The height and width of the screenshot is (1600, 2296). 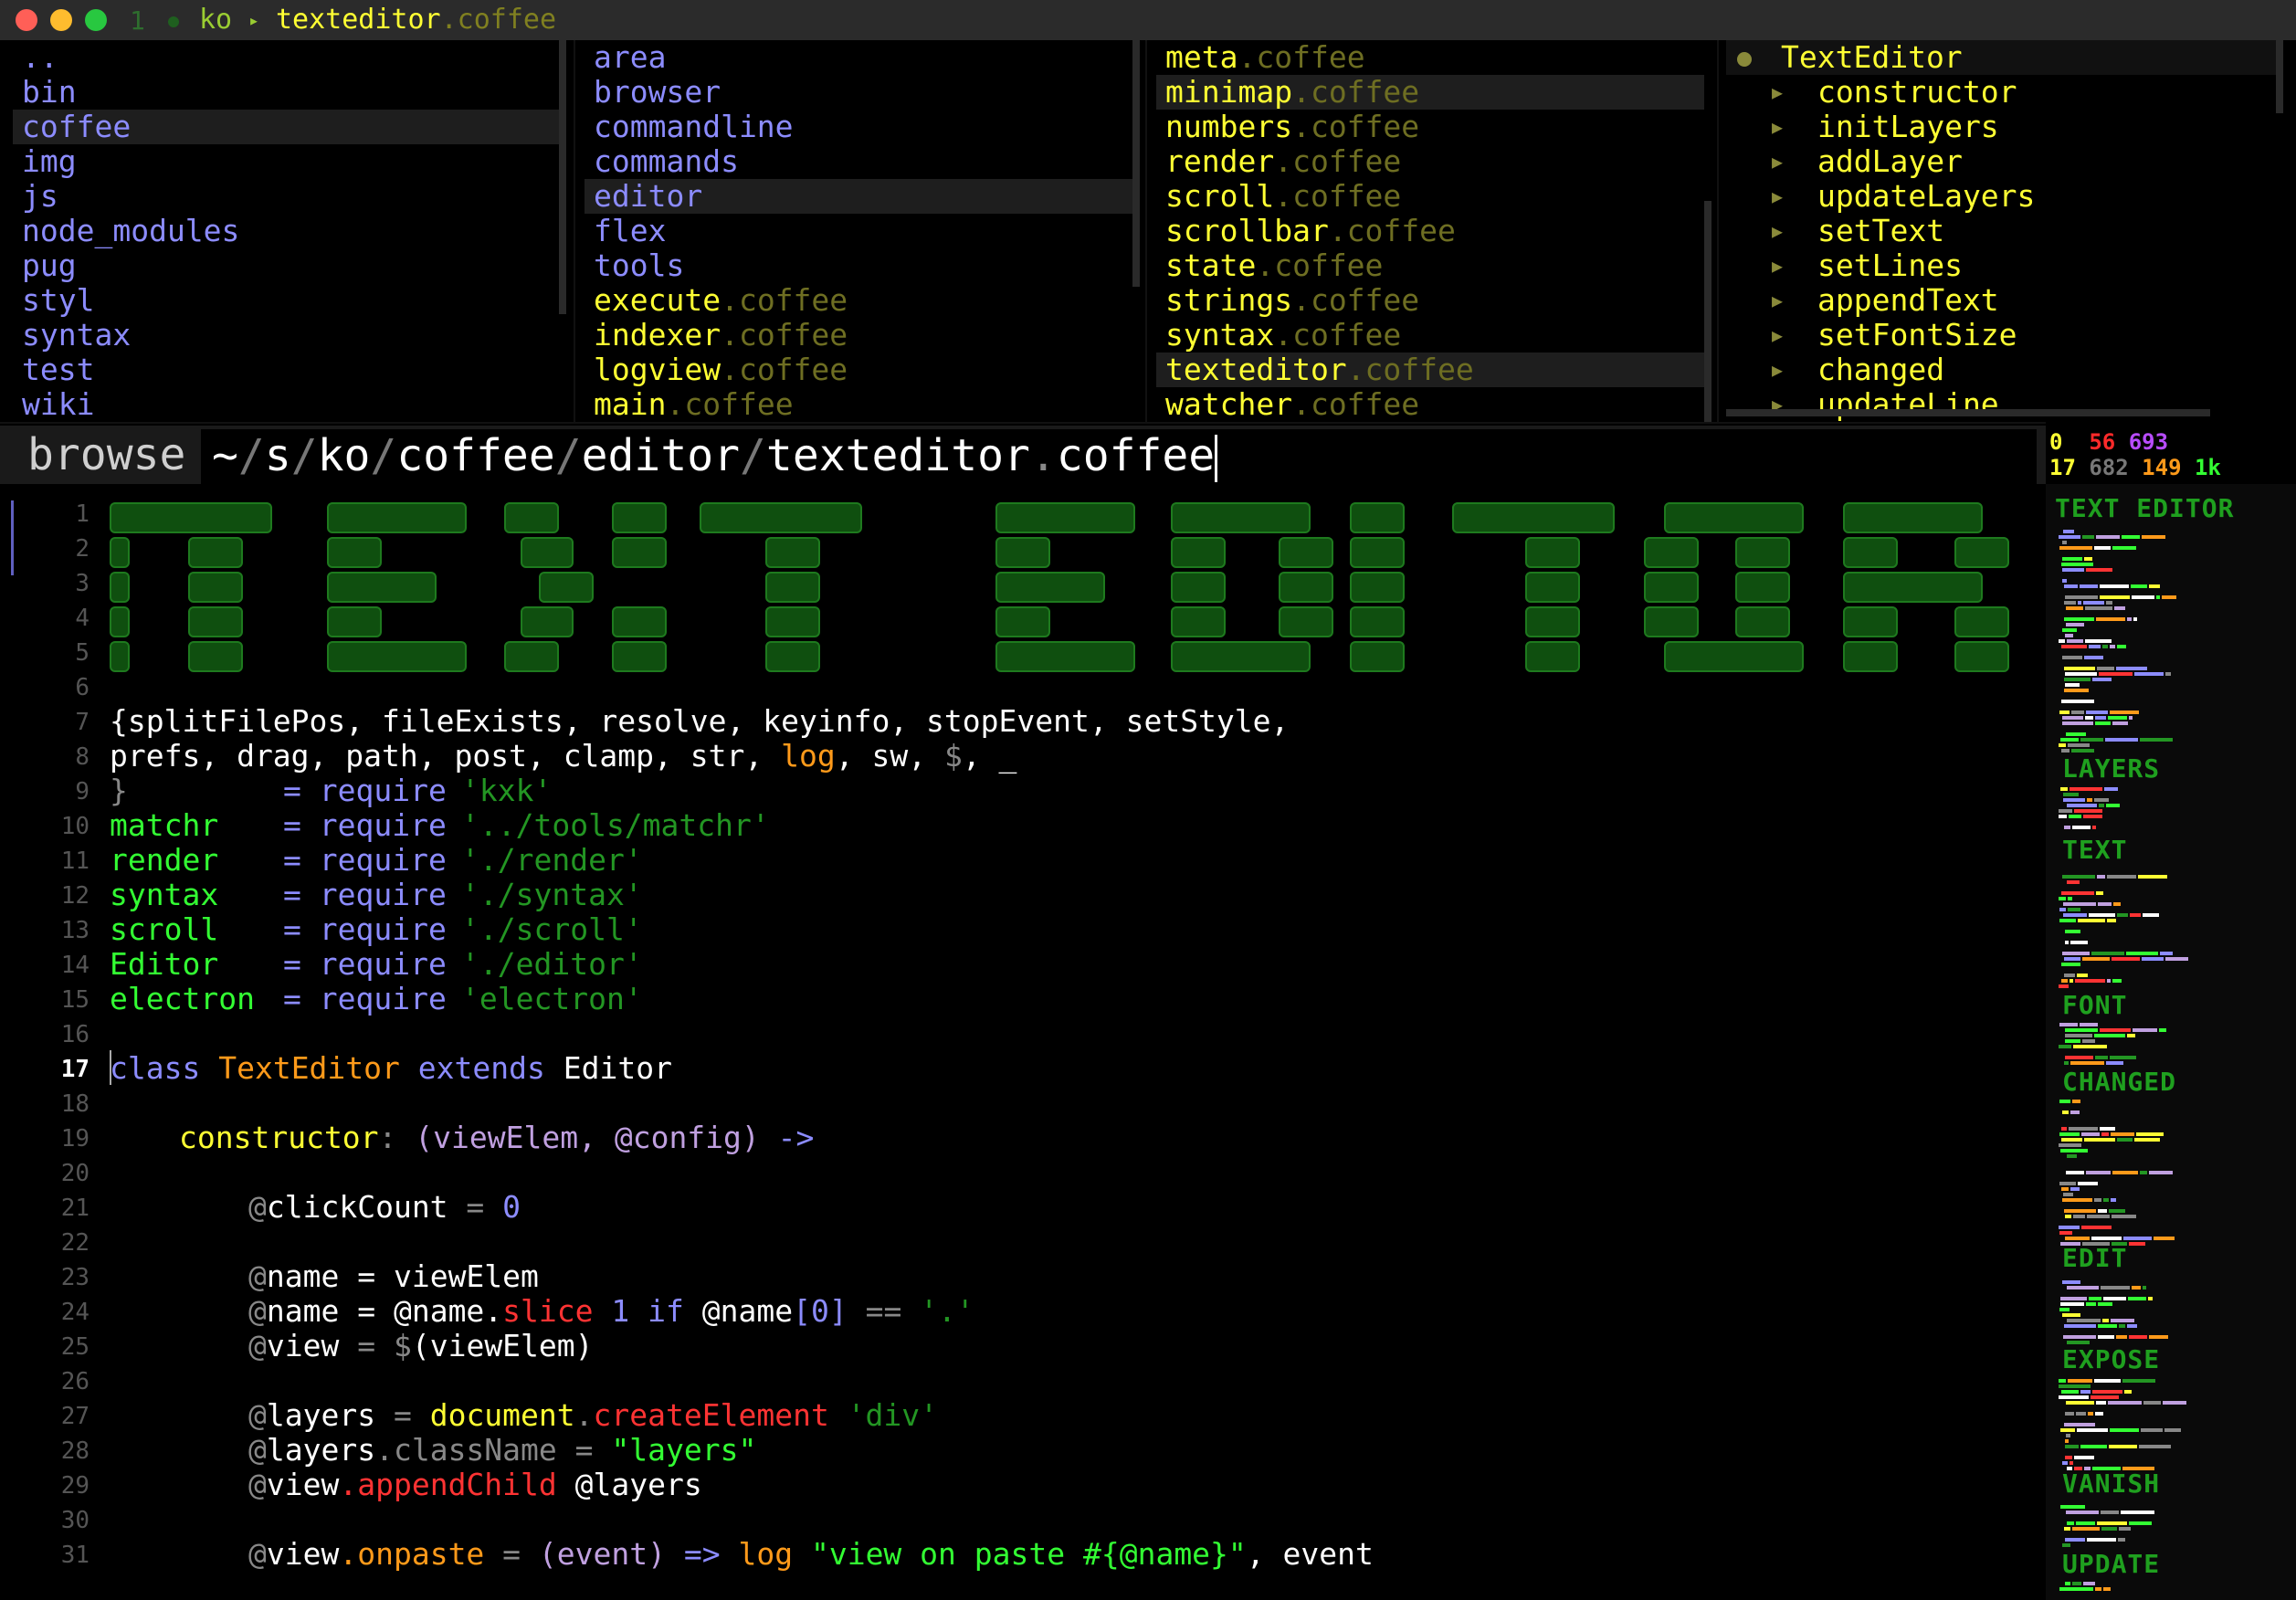 What do you see at coordinates (26, 20) in the screenshot?
I see `close-window-button` at bounding box center [26, 20].